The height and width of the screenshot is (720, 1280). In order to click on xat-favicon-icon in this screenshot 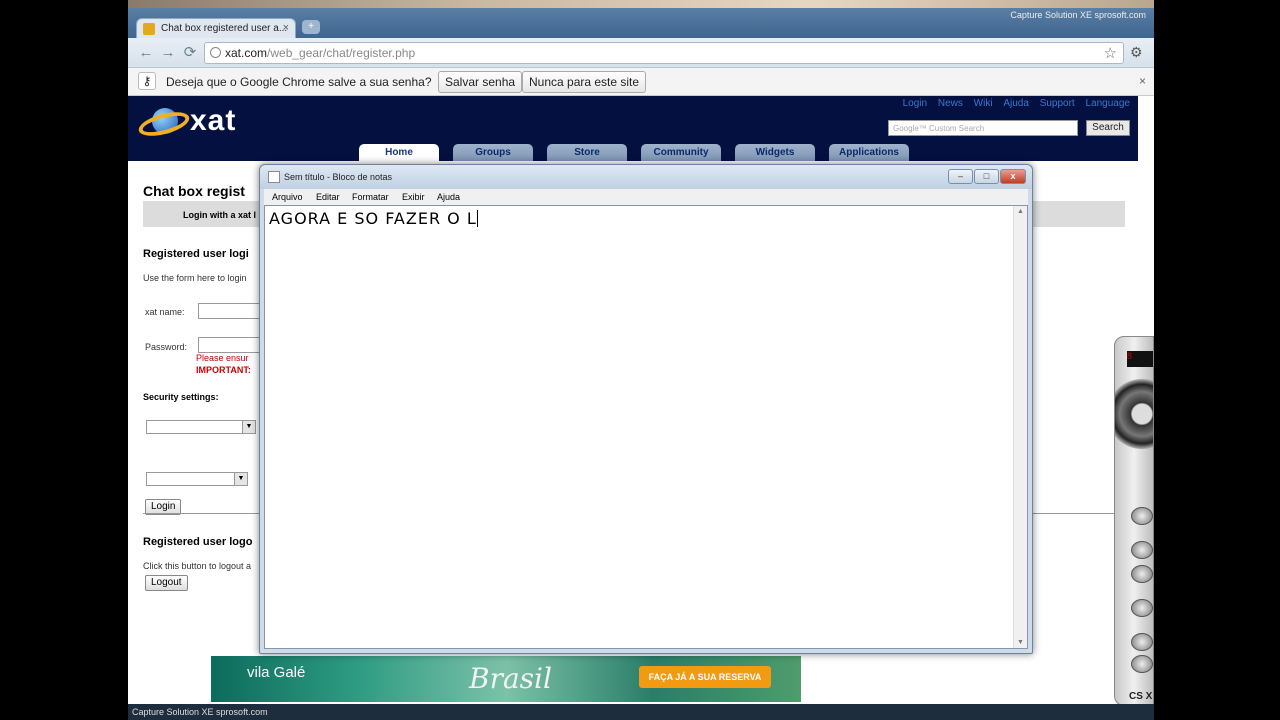, I will do `click(149, 29)`.